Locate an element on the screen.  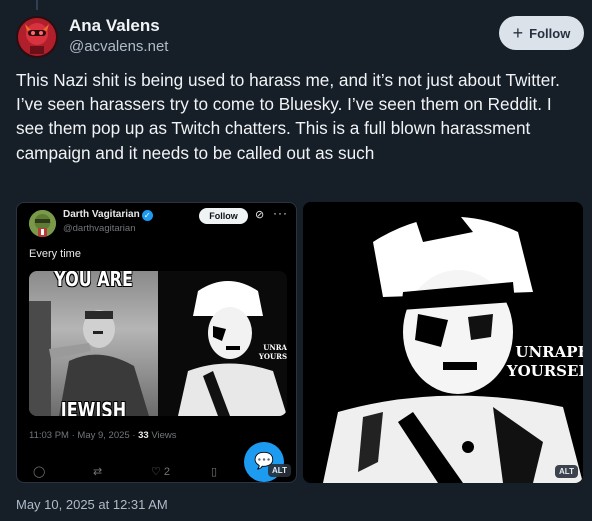
embedded-meme-image: YOU ARE JEWISH UNRA YOURS is located at coordinates (158, 343).